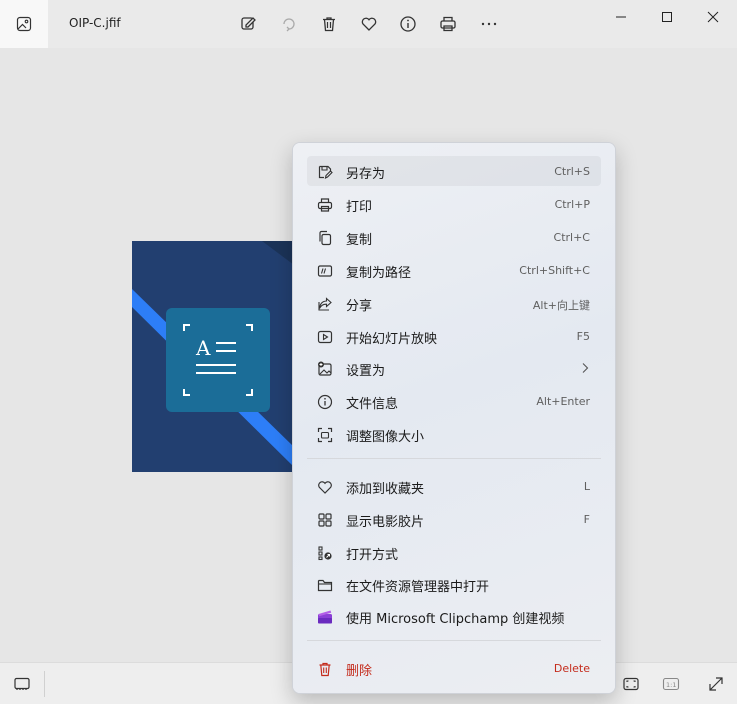 This screenshot has width=737, height=704. I want to click on image-icon, so click(24, 24).